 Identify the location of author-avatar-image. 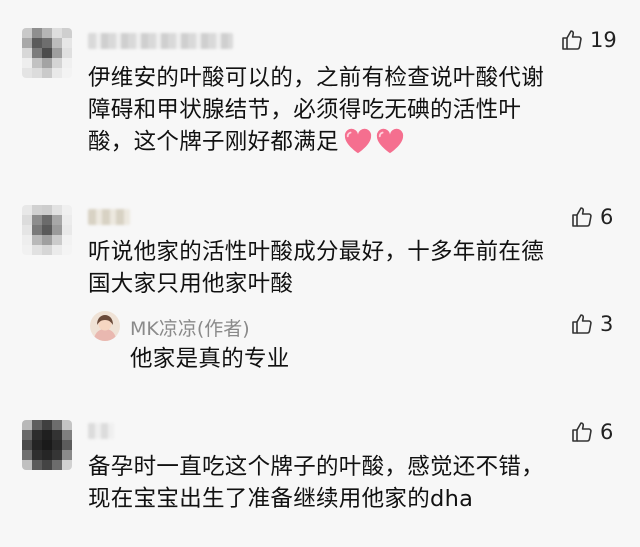
(105, 326).